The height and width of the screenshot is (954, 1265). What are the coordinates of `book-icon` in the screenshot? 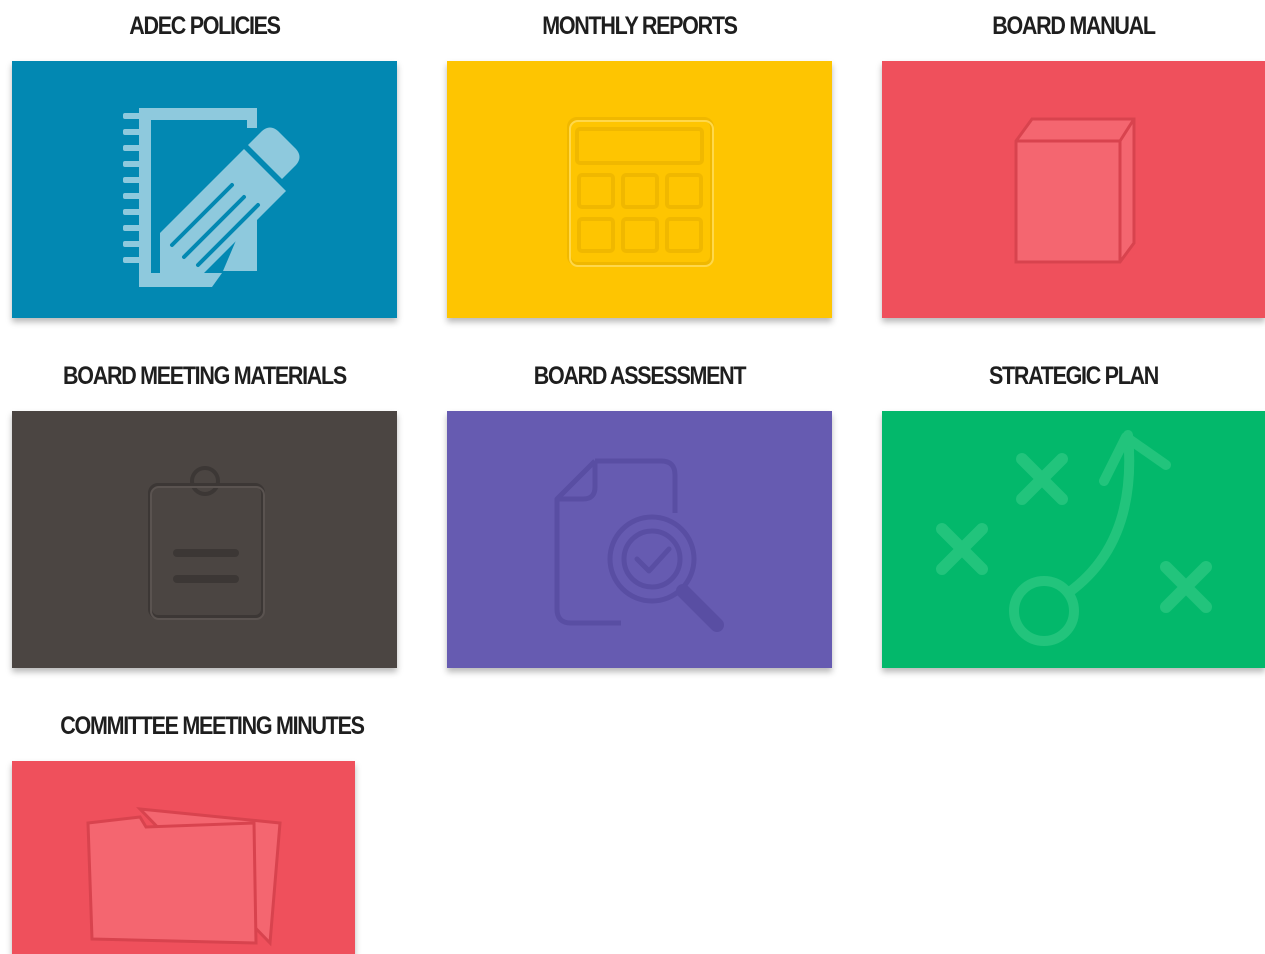 It's located at (1075, 190).